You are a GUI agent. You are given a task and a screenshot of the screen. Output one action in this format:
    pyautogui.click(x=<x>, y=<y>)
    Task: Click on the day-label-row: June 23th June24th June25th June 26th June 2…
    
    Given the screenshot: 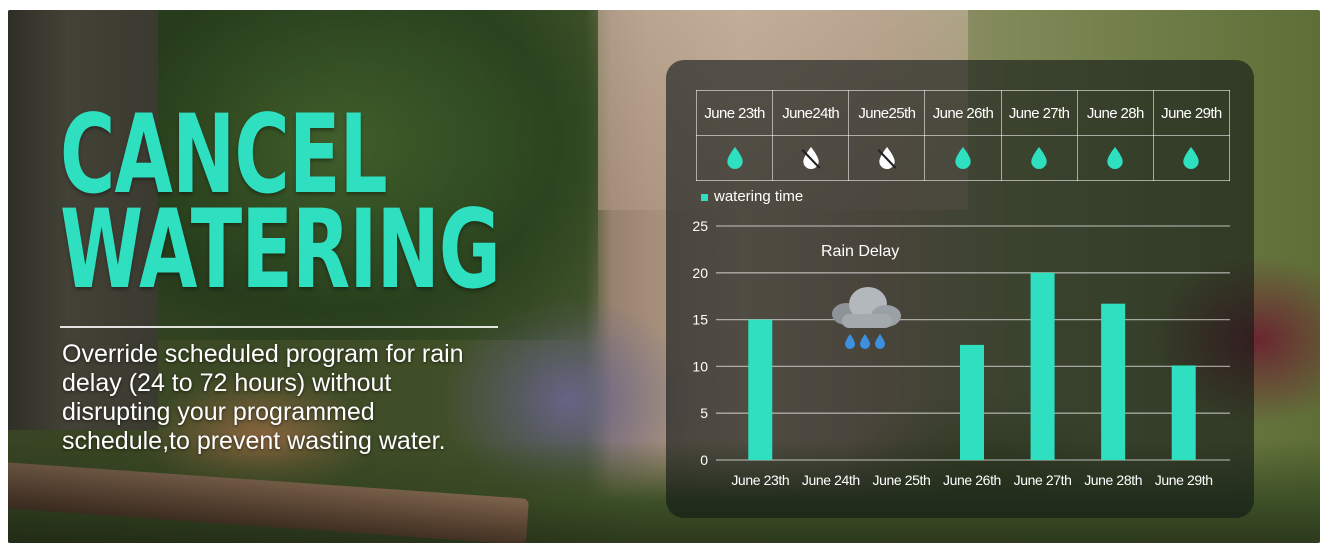 What is the action you would take?
    pyautogui.click(x=963, y=113)
    